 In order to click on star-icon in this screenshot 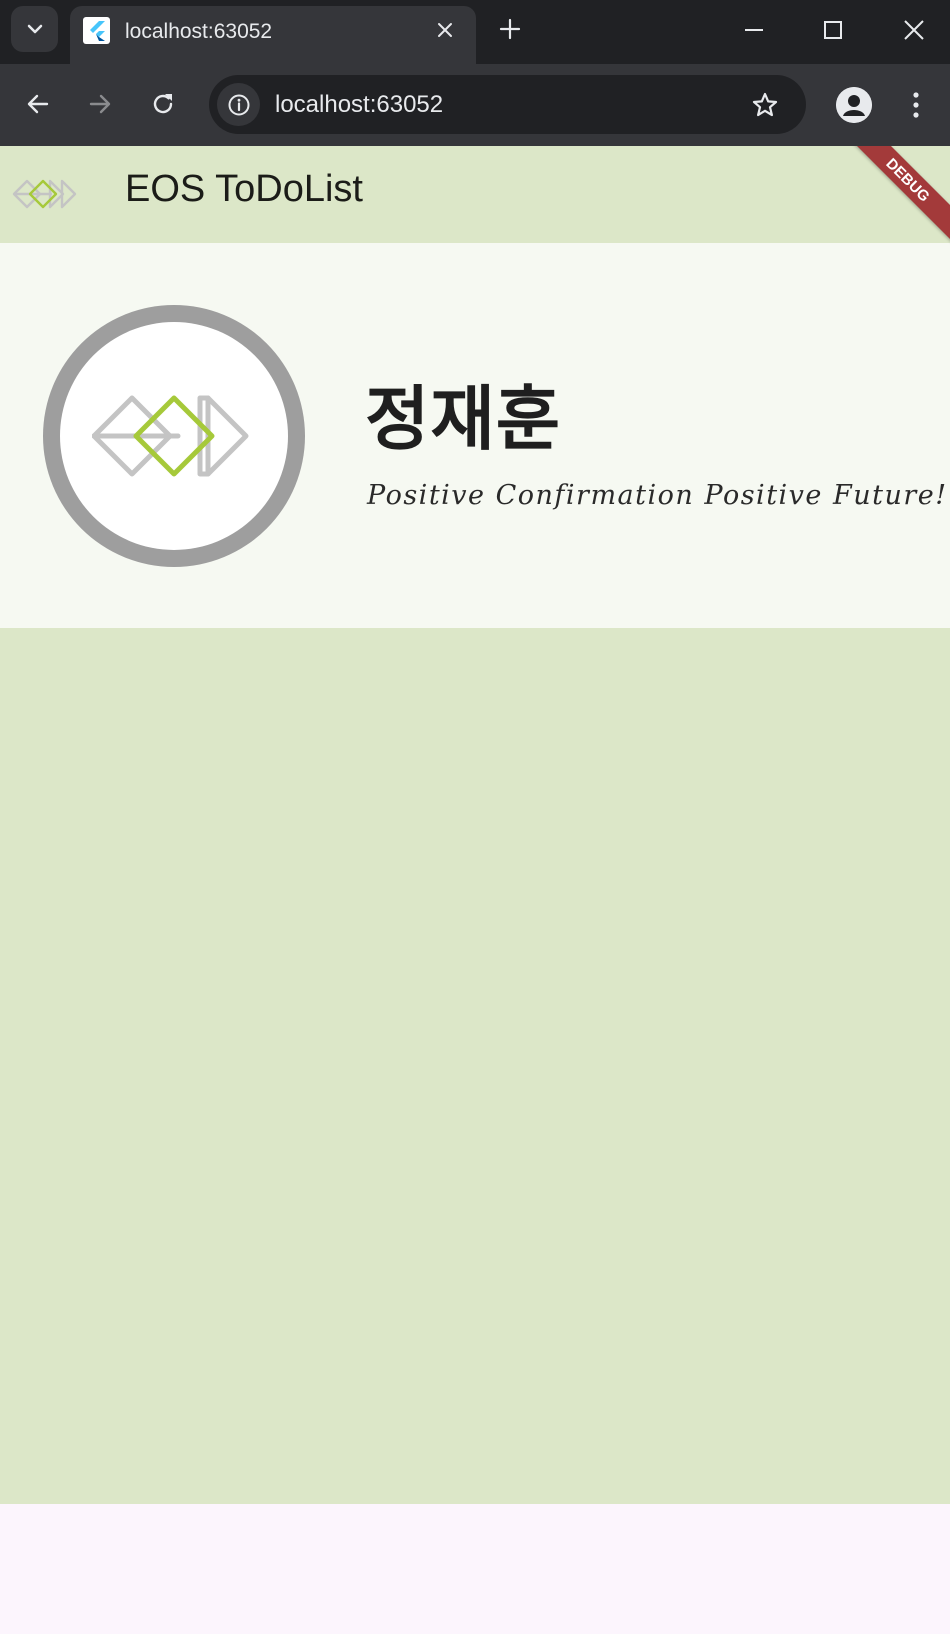, I will do `click(765, 104)`.